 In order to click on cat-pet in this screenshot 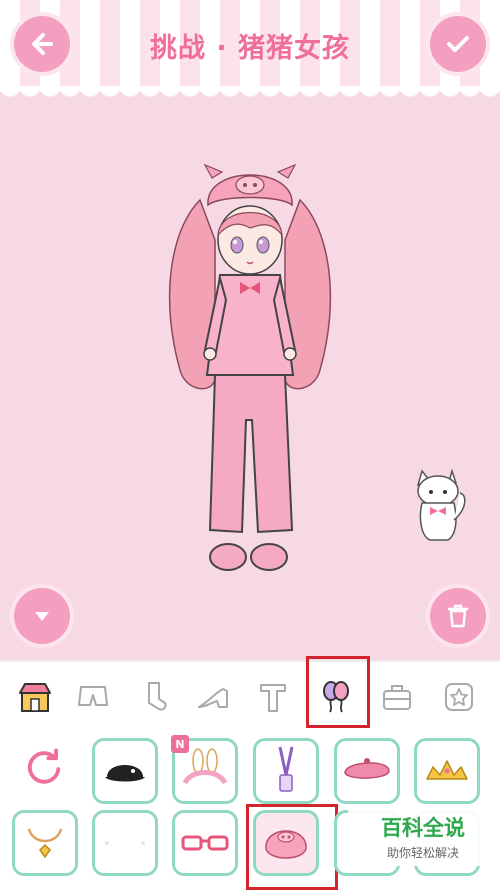, I will do `click(441, 504)`.